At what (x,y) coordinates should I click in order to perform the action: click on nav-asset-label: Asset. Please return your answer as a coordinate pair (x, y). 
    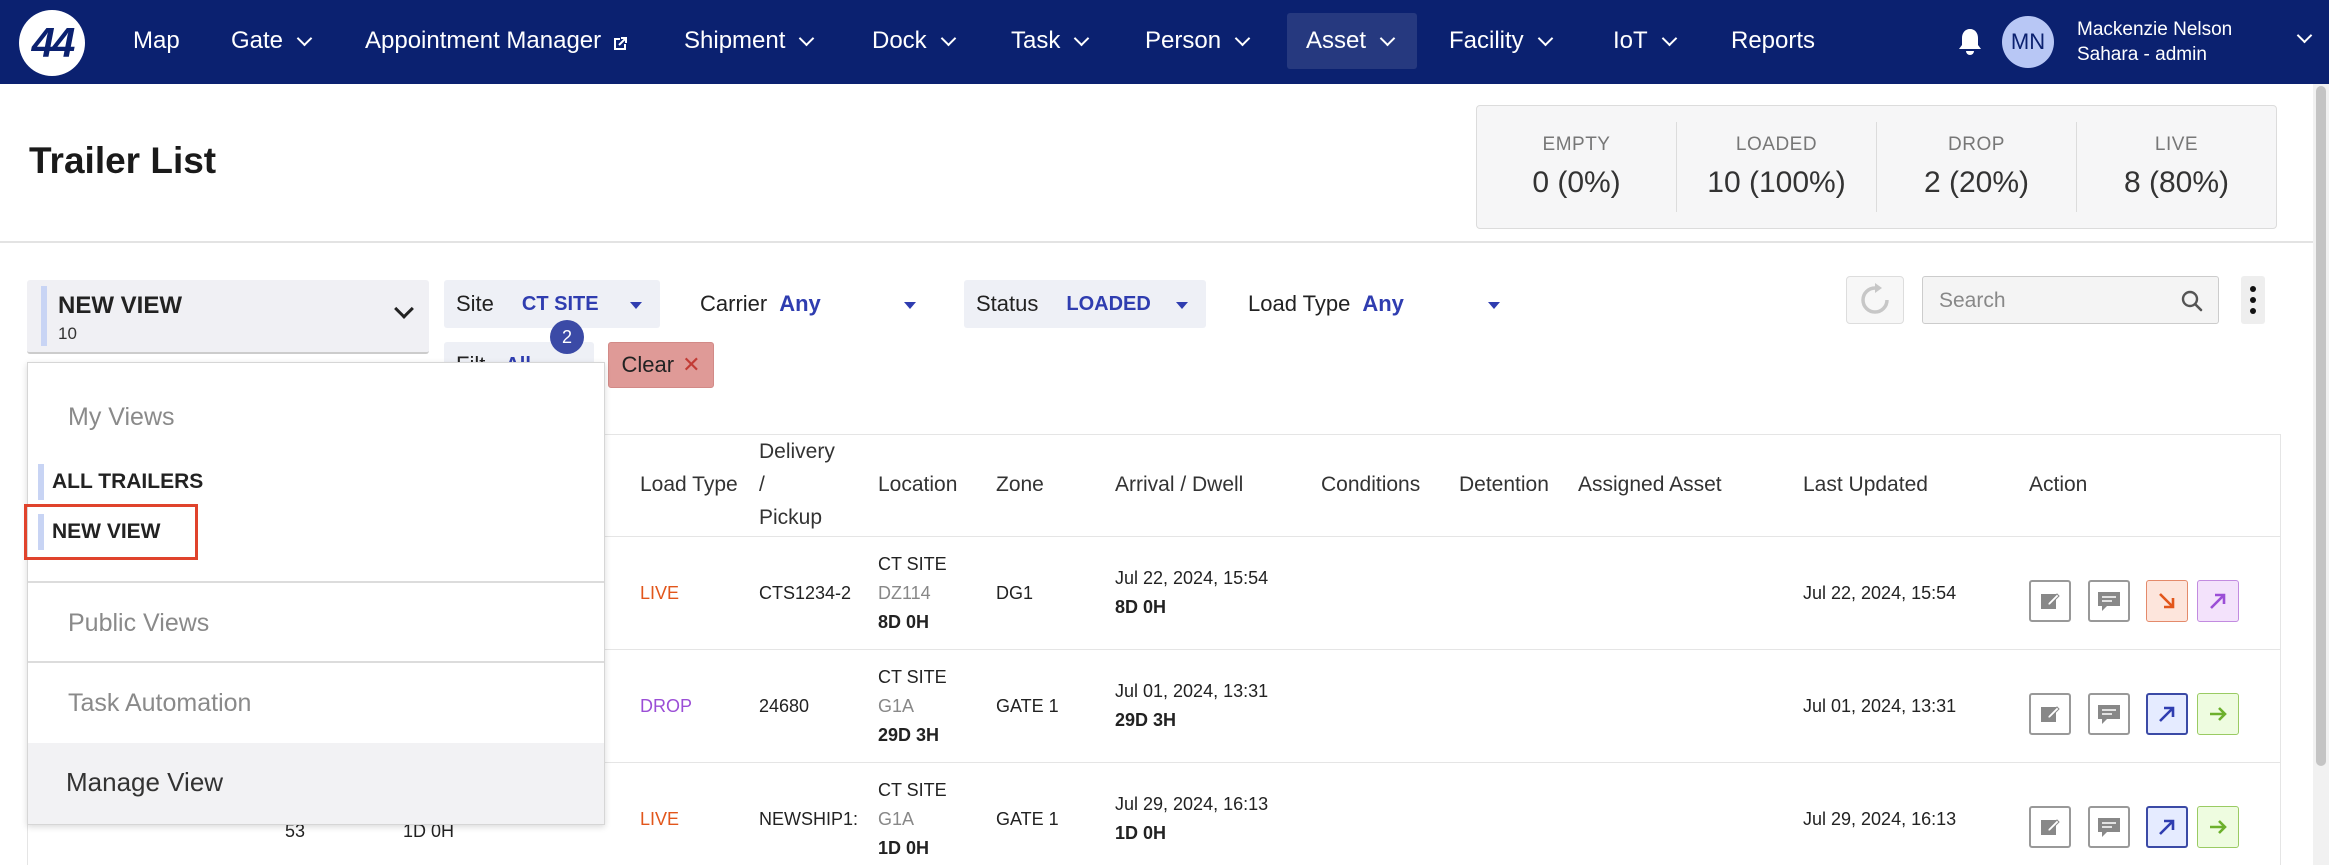
    Looking at the image, I should click on (1336, 40).